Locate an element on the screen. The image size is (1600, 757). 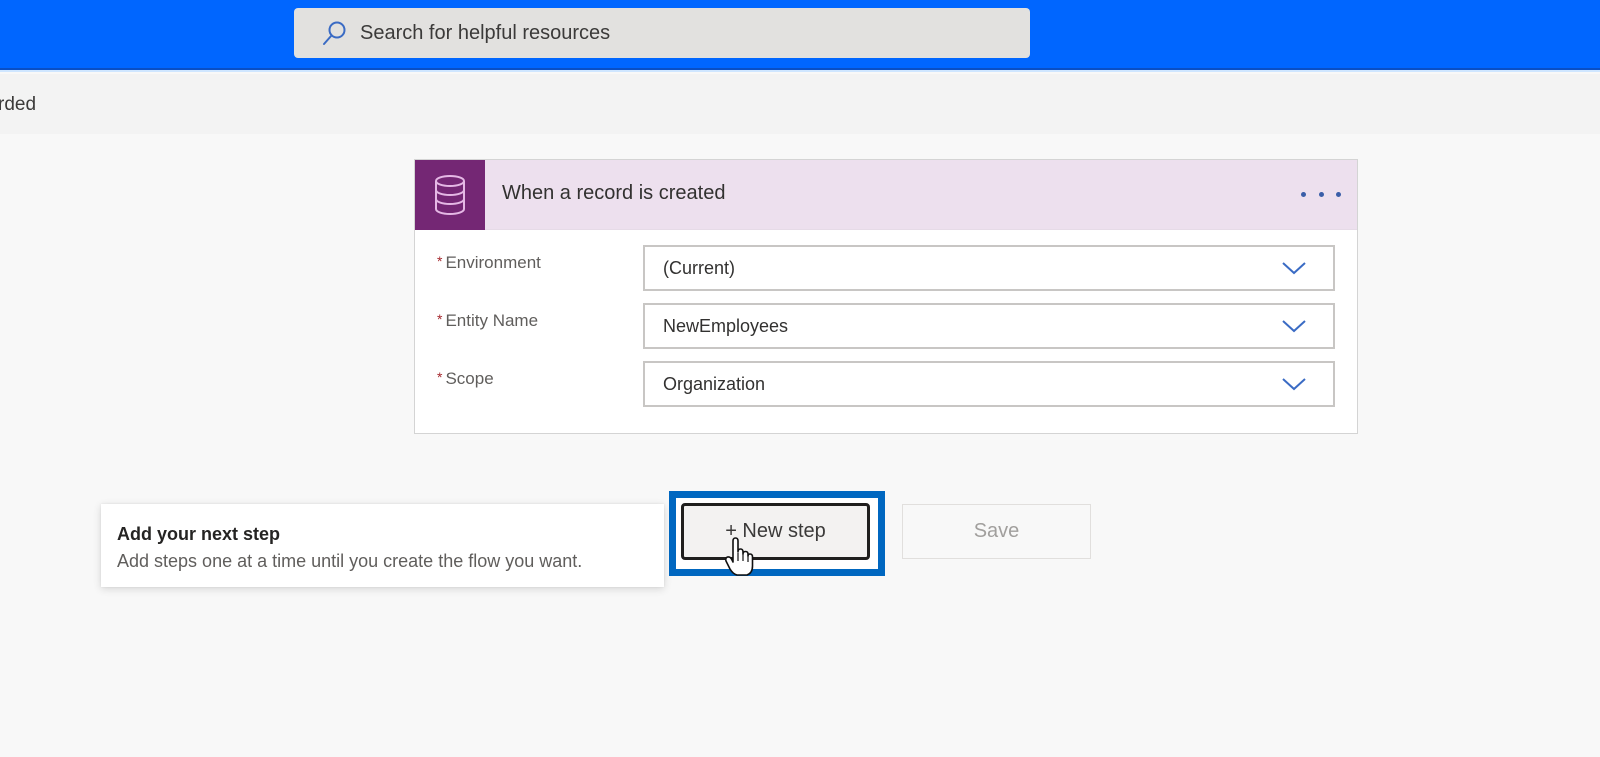
command-bar: rded is located at coordinates (800, 104).